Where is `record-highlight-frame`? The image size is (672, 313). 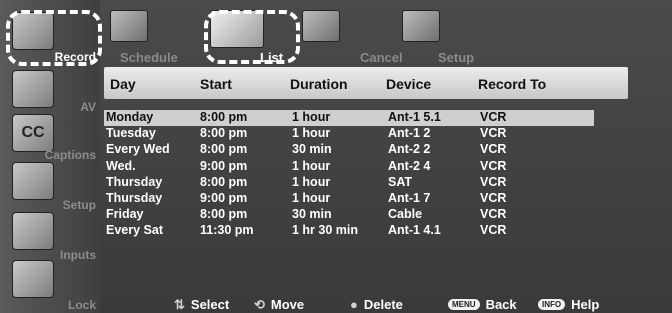 record-highlight-frame is located at coordinates (54, 38).